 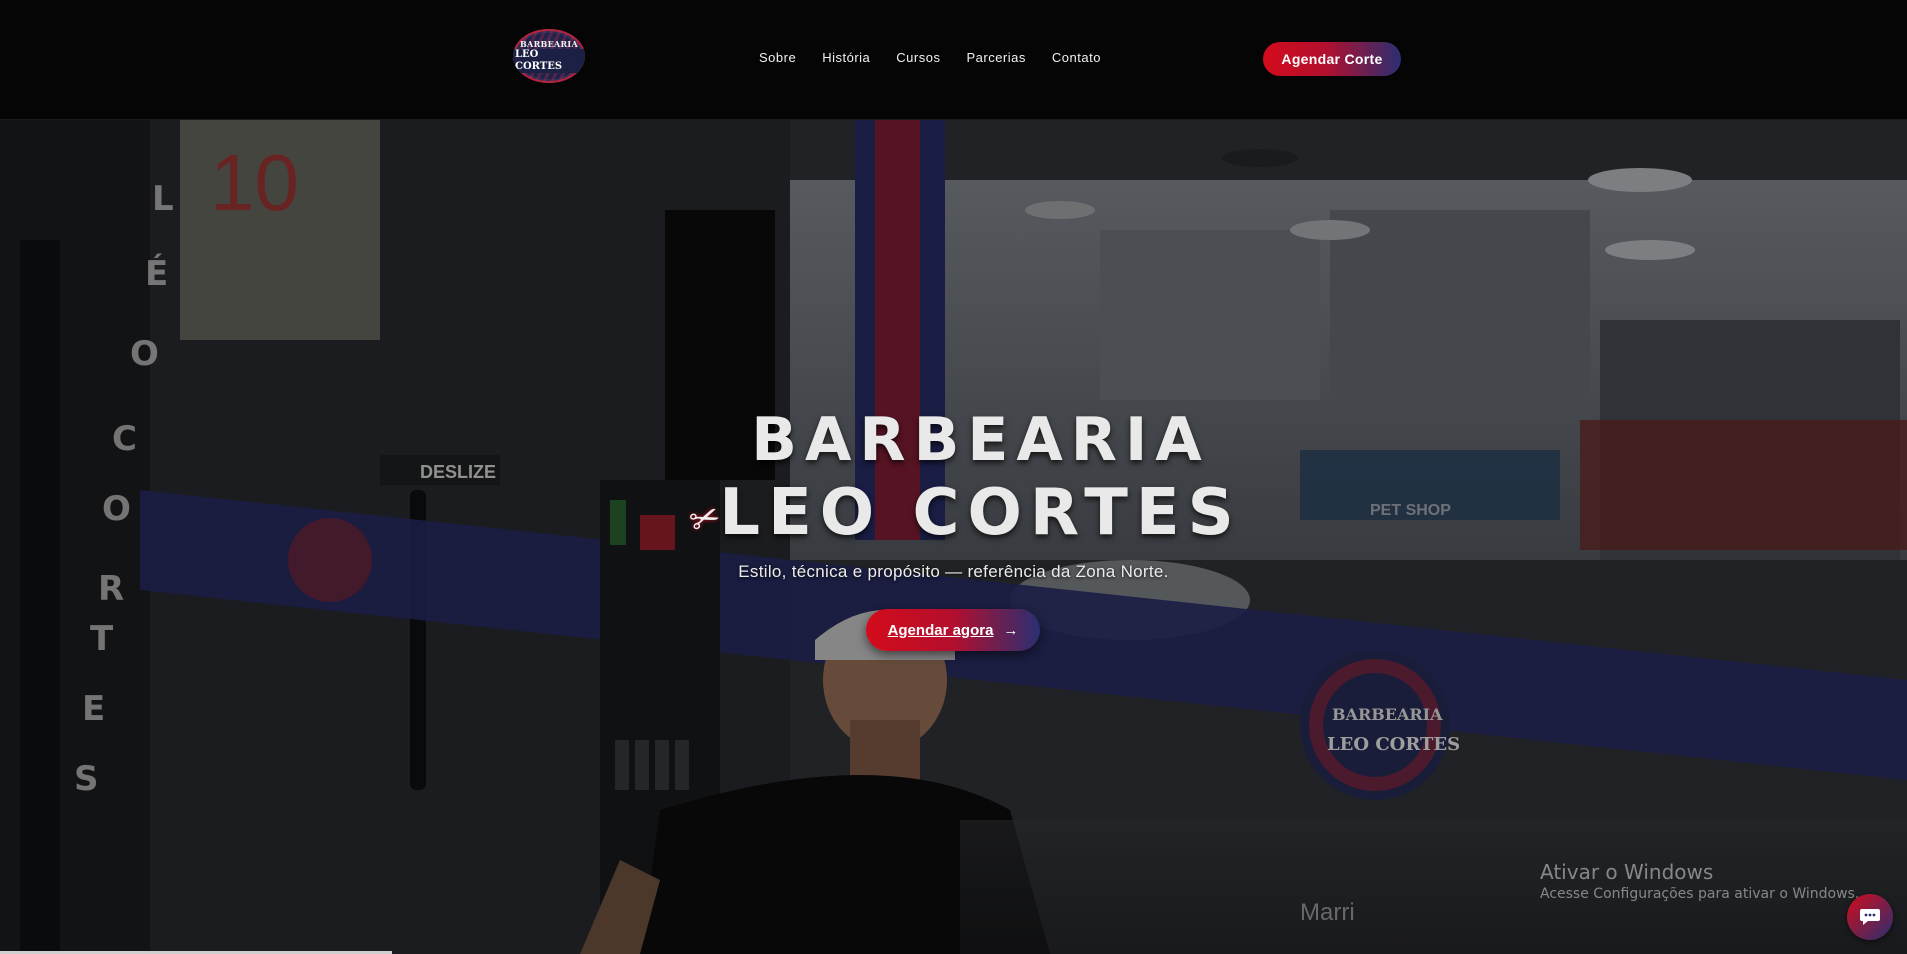 I want to click on agendar-corte-button: Agendar Corte, so click(x=1332, y=59).